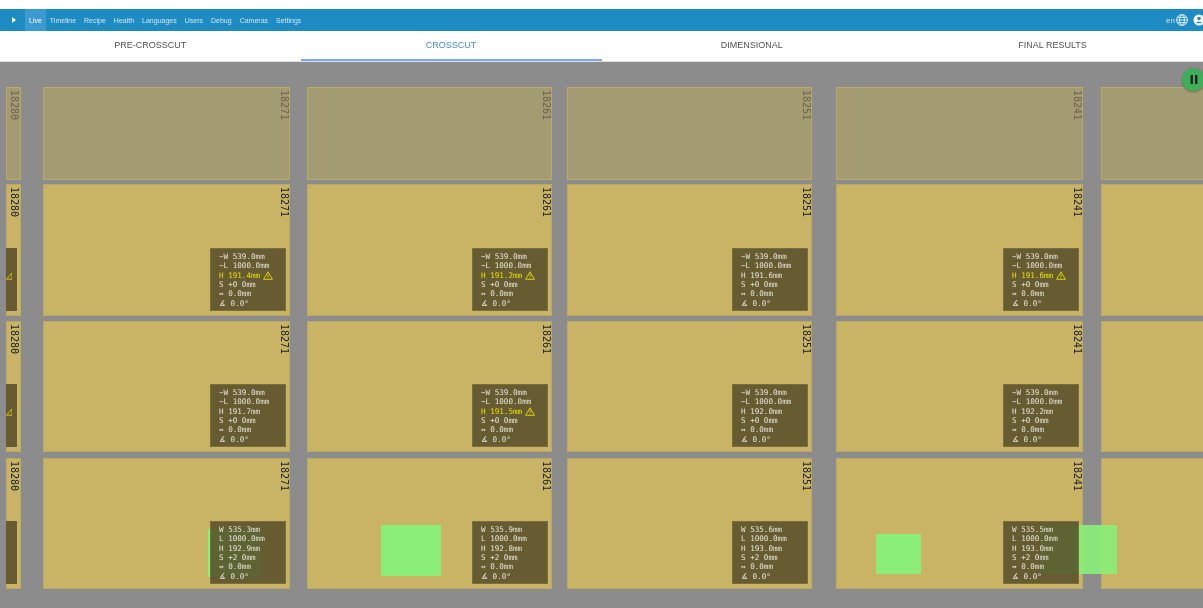 The width and height of the screenshot is (1203, 608). What do you see at coordinates (11, 552) in the screenshot?
I see `measure-panel` at bounding box center [11, 552].